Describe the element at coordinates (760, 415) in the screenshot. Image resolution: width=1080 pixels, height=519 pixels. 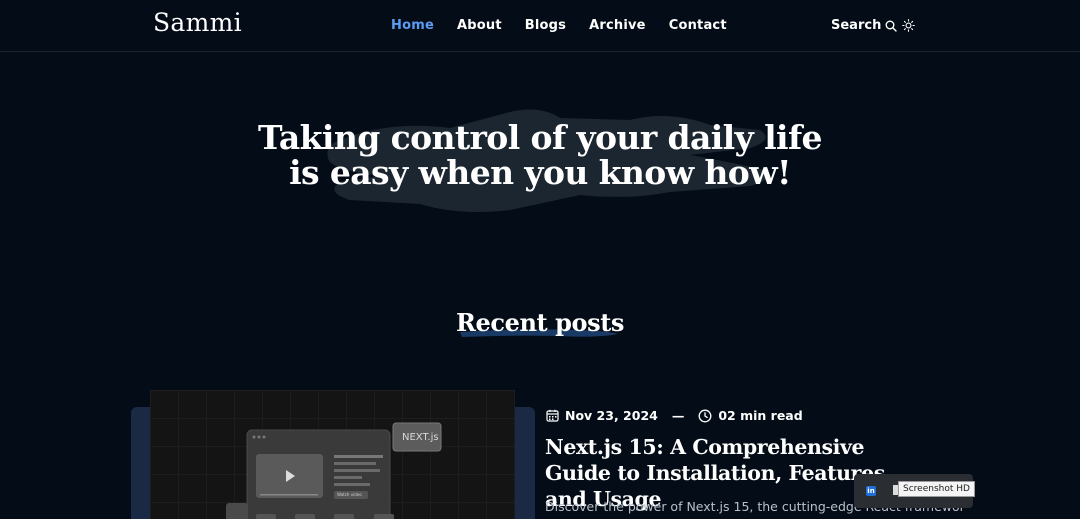
I see `post-read-time: 02 min read` at that location.